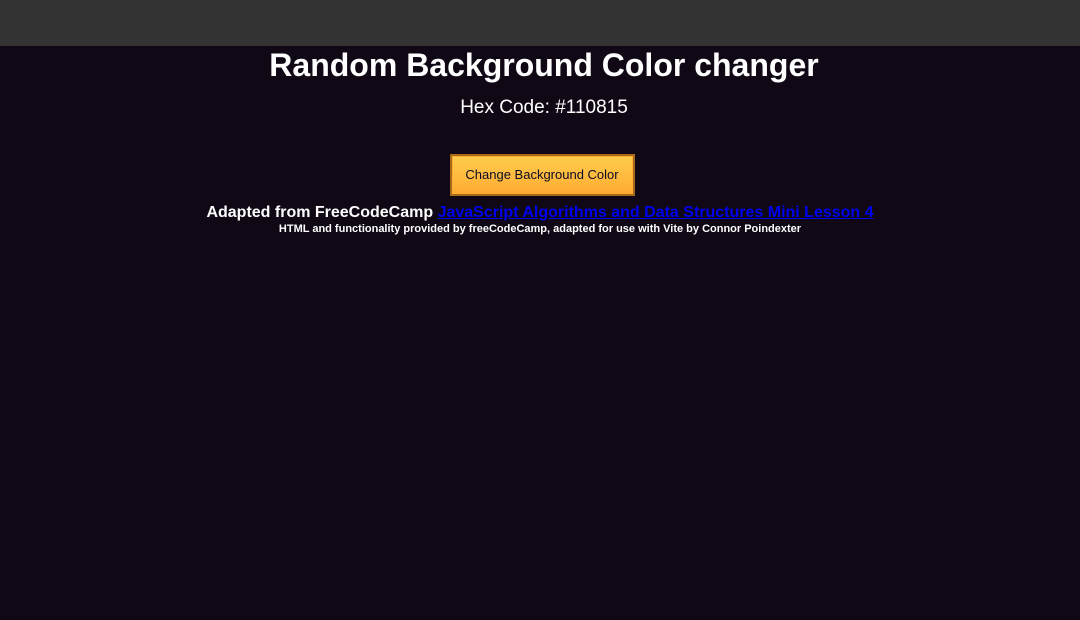  I want to click on hex-code-line: Hex Code: #110815, so click(542, 108).